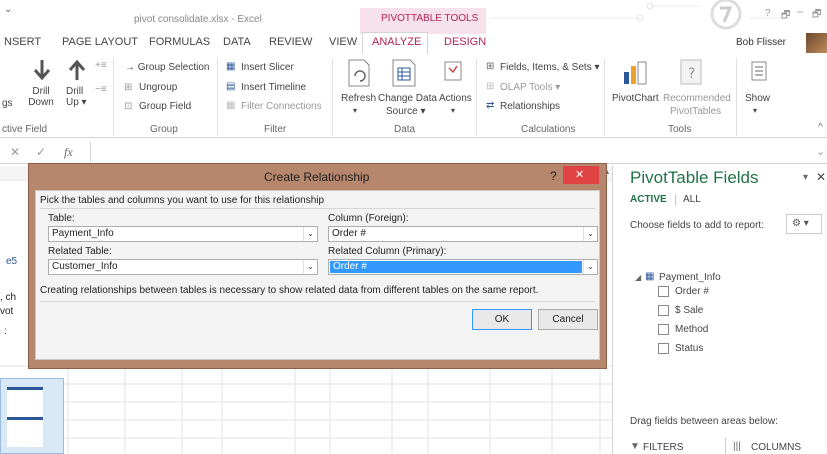 The image size is (827, 454). I want to click on info-rule, so click(317, 301).